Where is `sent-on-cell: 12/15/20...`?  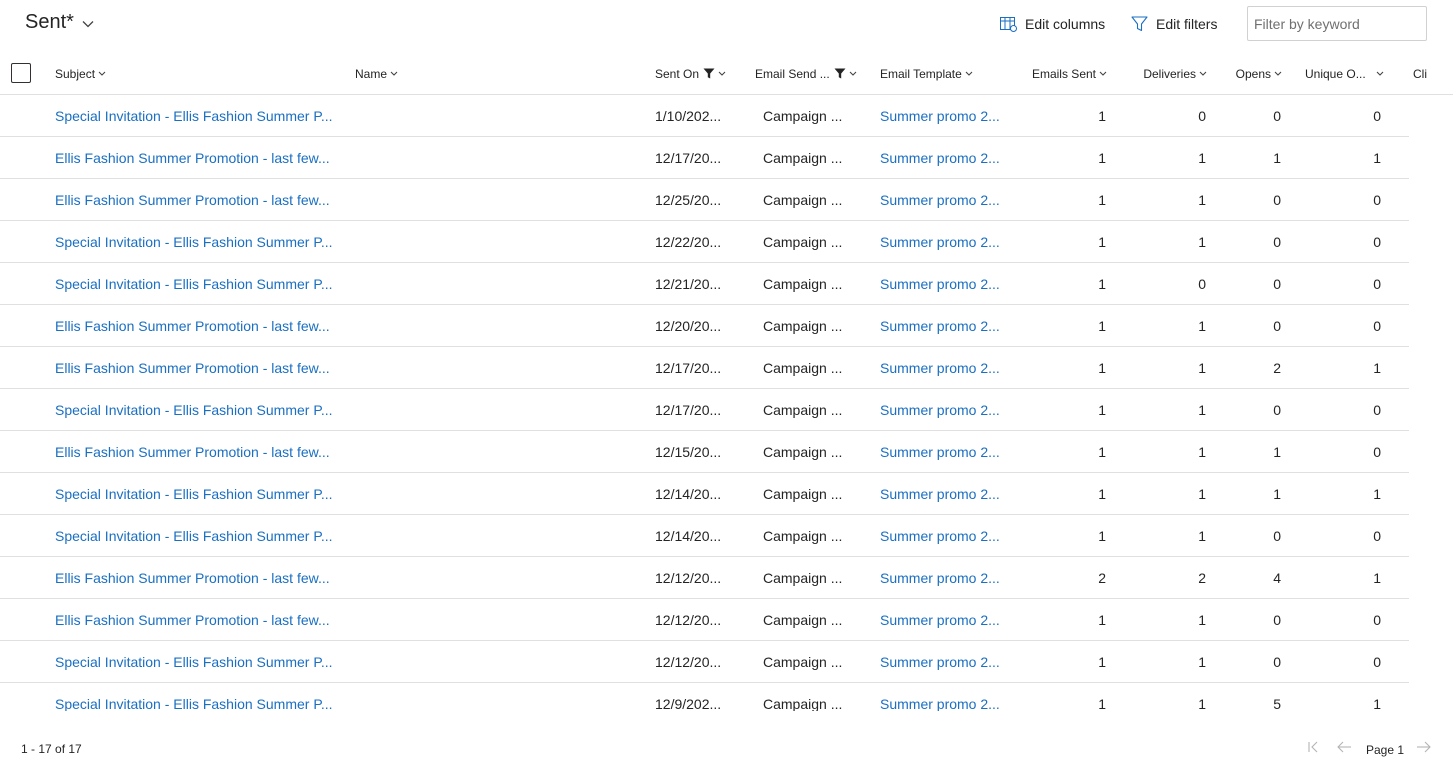
sent-on-cell: 12/15/20... is located at coordinates (688, 452).